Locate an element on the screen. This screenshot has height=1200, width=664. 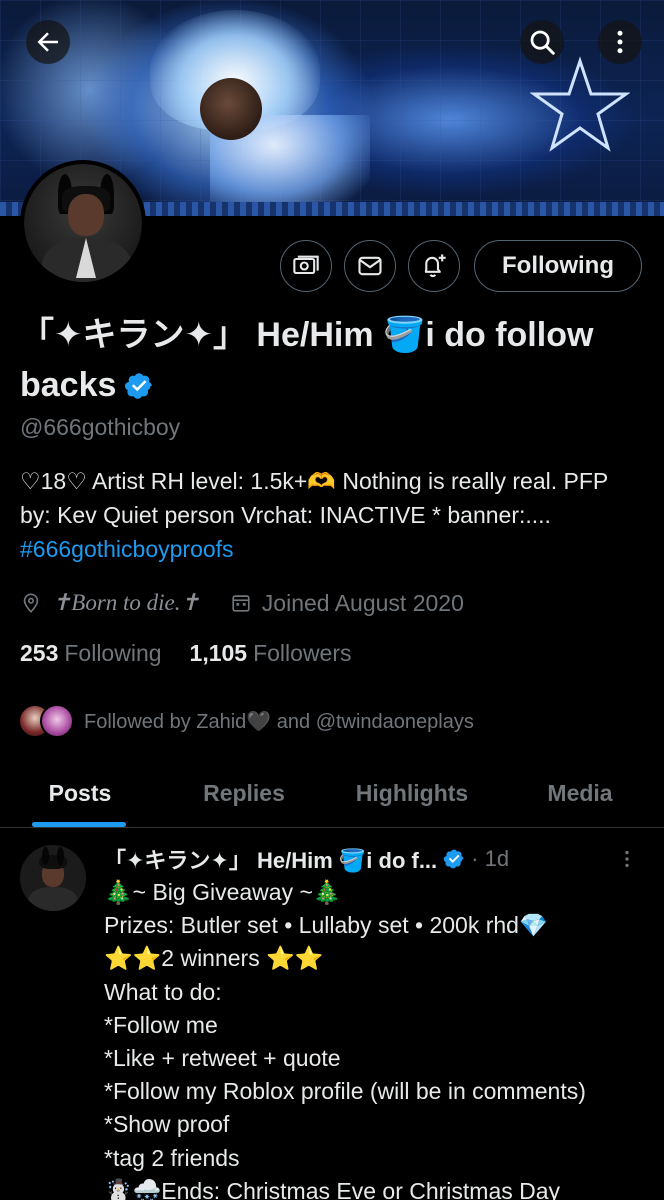
profile-name: 「✦キラン✦」 He/Him 🪣i do follow backs is located at coordinates (330, 360).